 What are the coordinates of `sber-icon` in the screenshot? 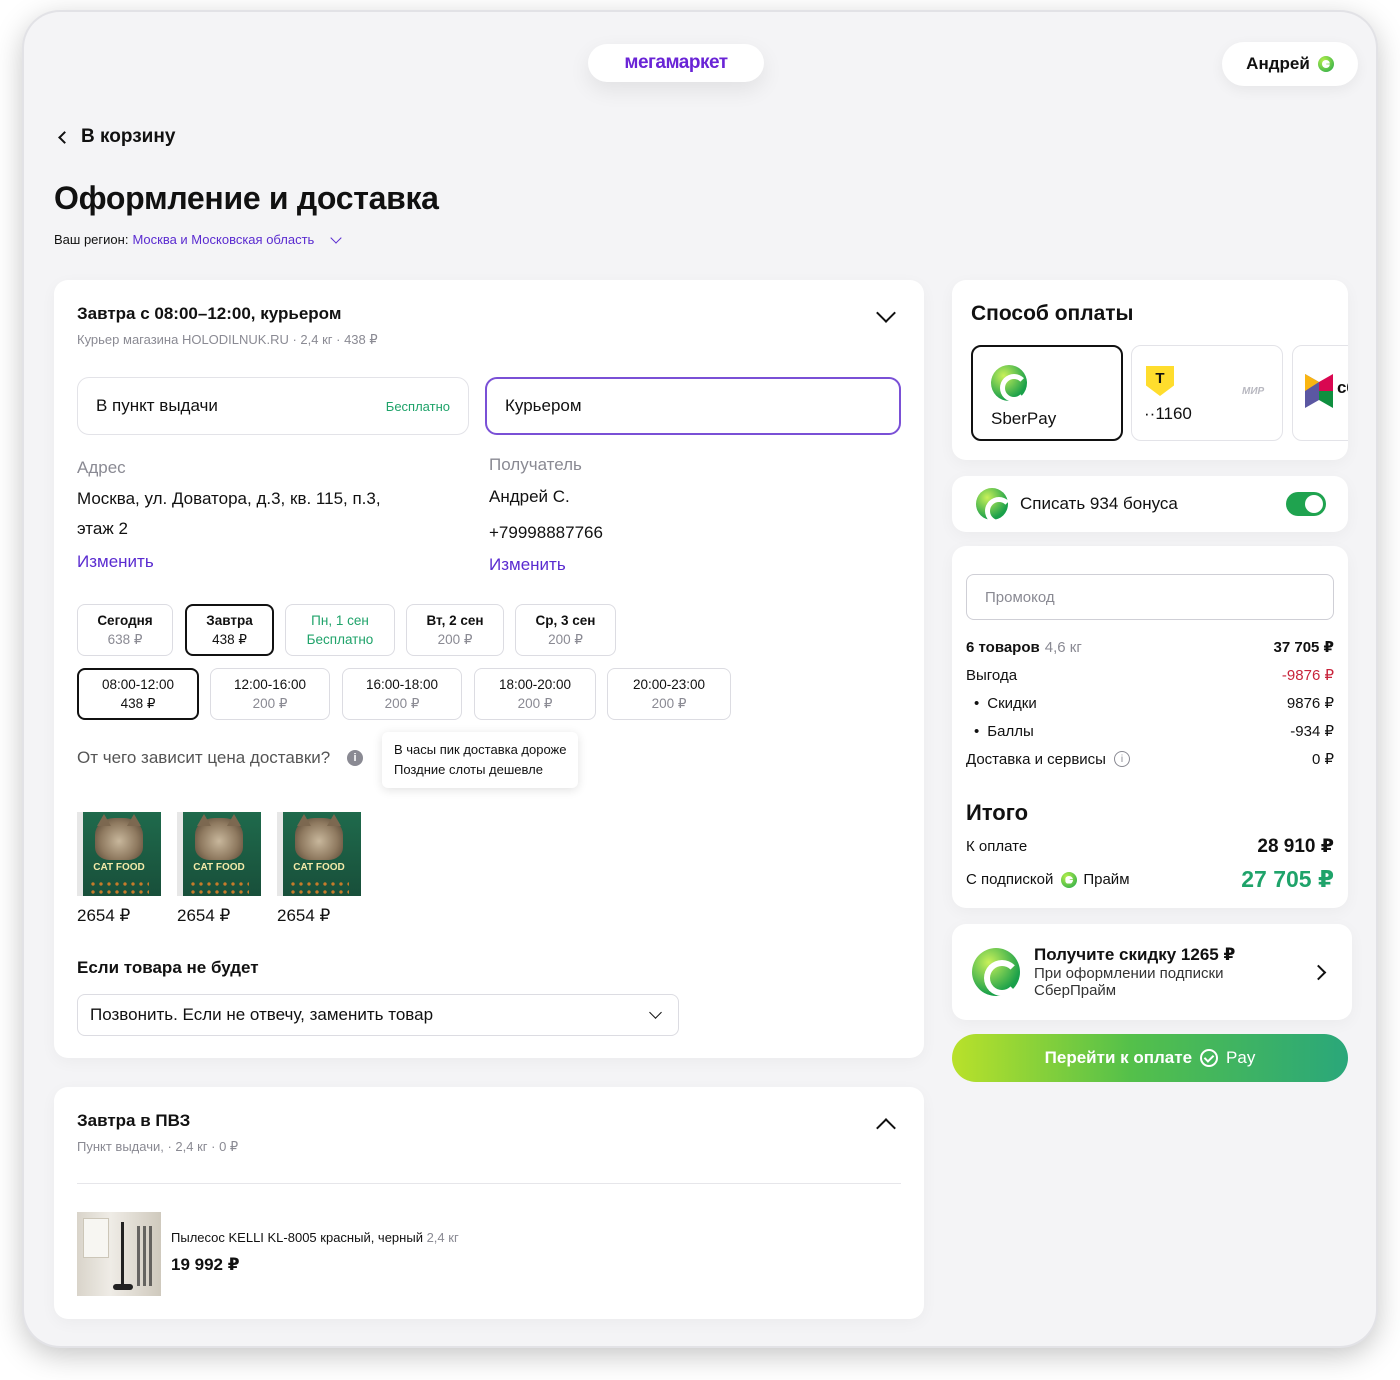 It's located at (1009, 383).